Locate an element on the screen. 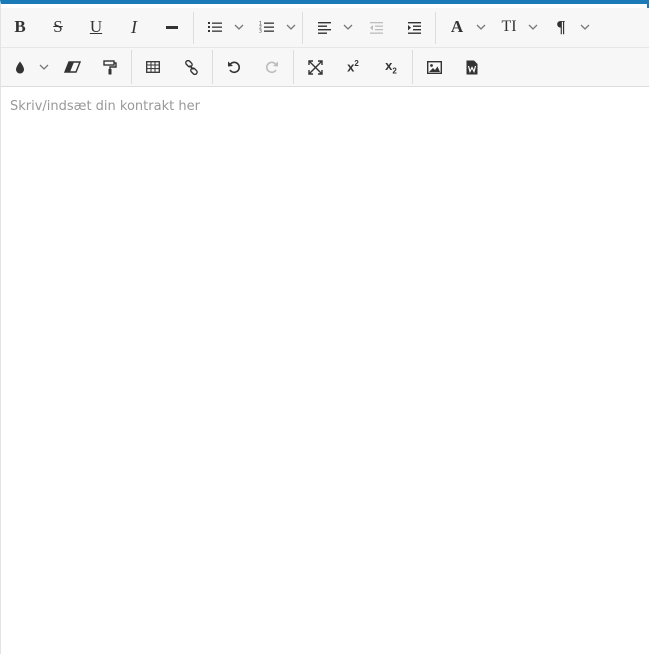  underline-button: U is located at coordinates (96, 27).